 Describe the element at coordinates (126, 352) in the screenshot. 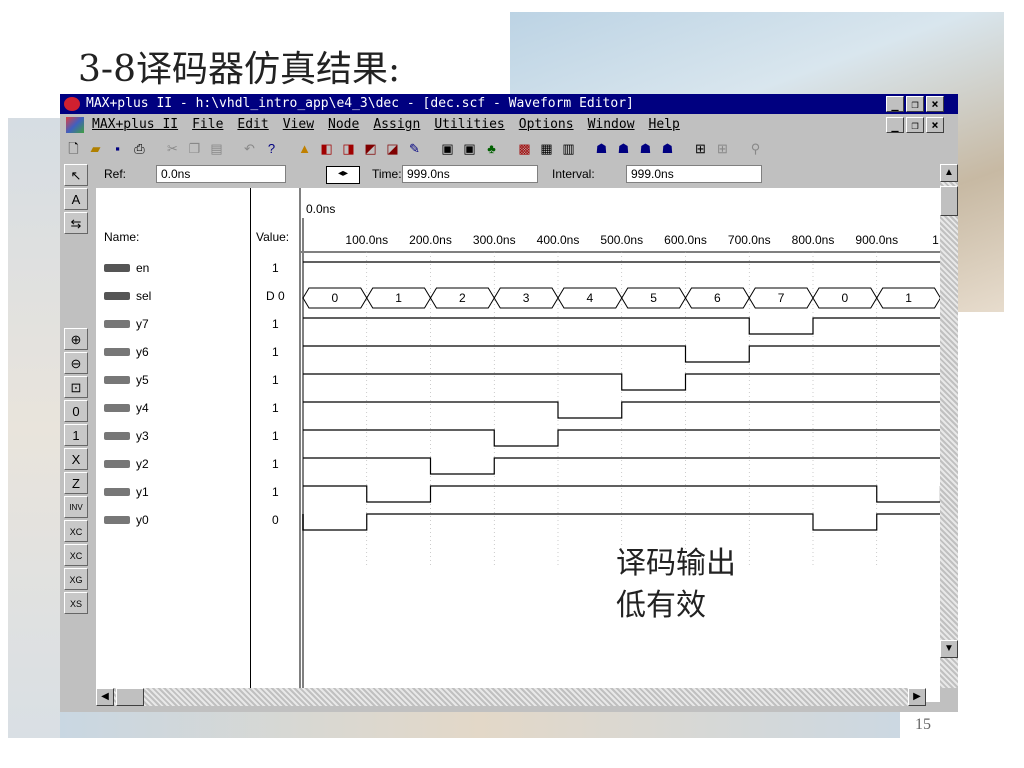

I see `signal-y6: y6` at that location.